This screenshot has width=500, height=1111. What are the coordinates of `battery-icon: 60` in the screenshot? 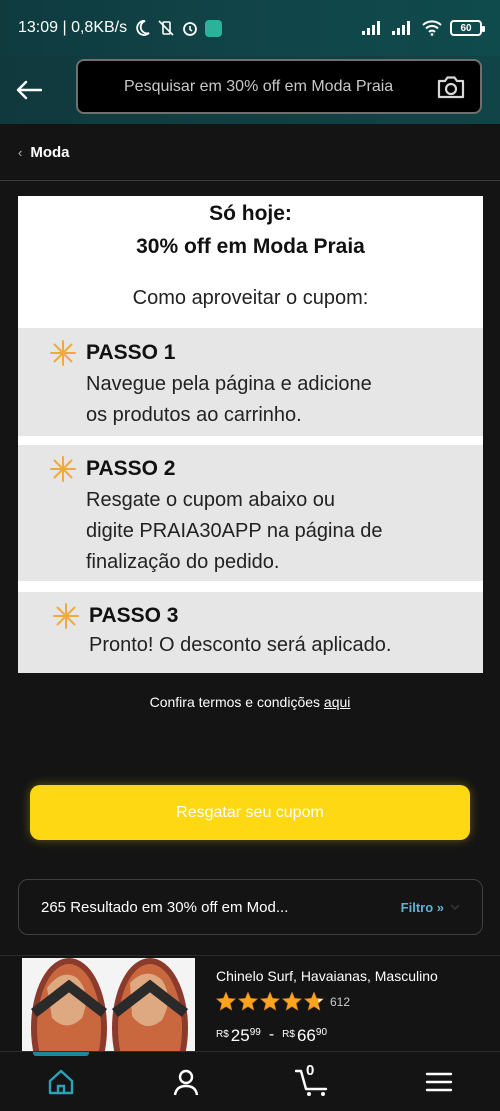 It's located at (467, 28).